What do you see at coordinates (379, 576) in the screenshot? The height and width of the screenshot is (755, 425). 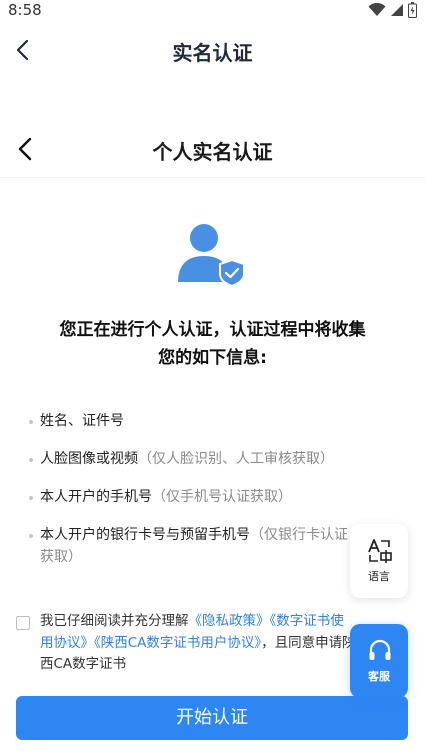 I see `language-label: 语言` at bounding box center [379, 576].